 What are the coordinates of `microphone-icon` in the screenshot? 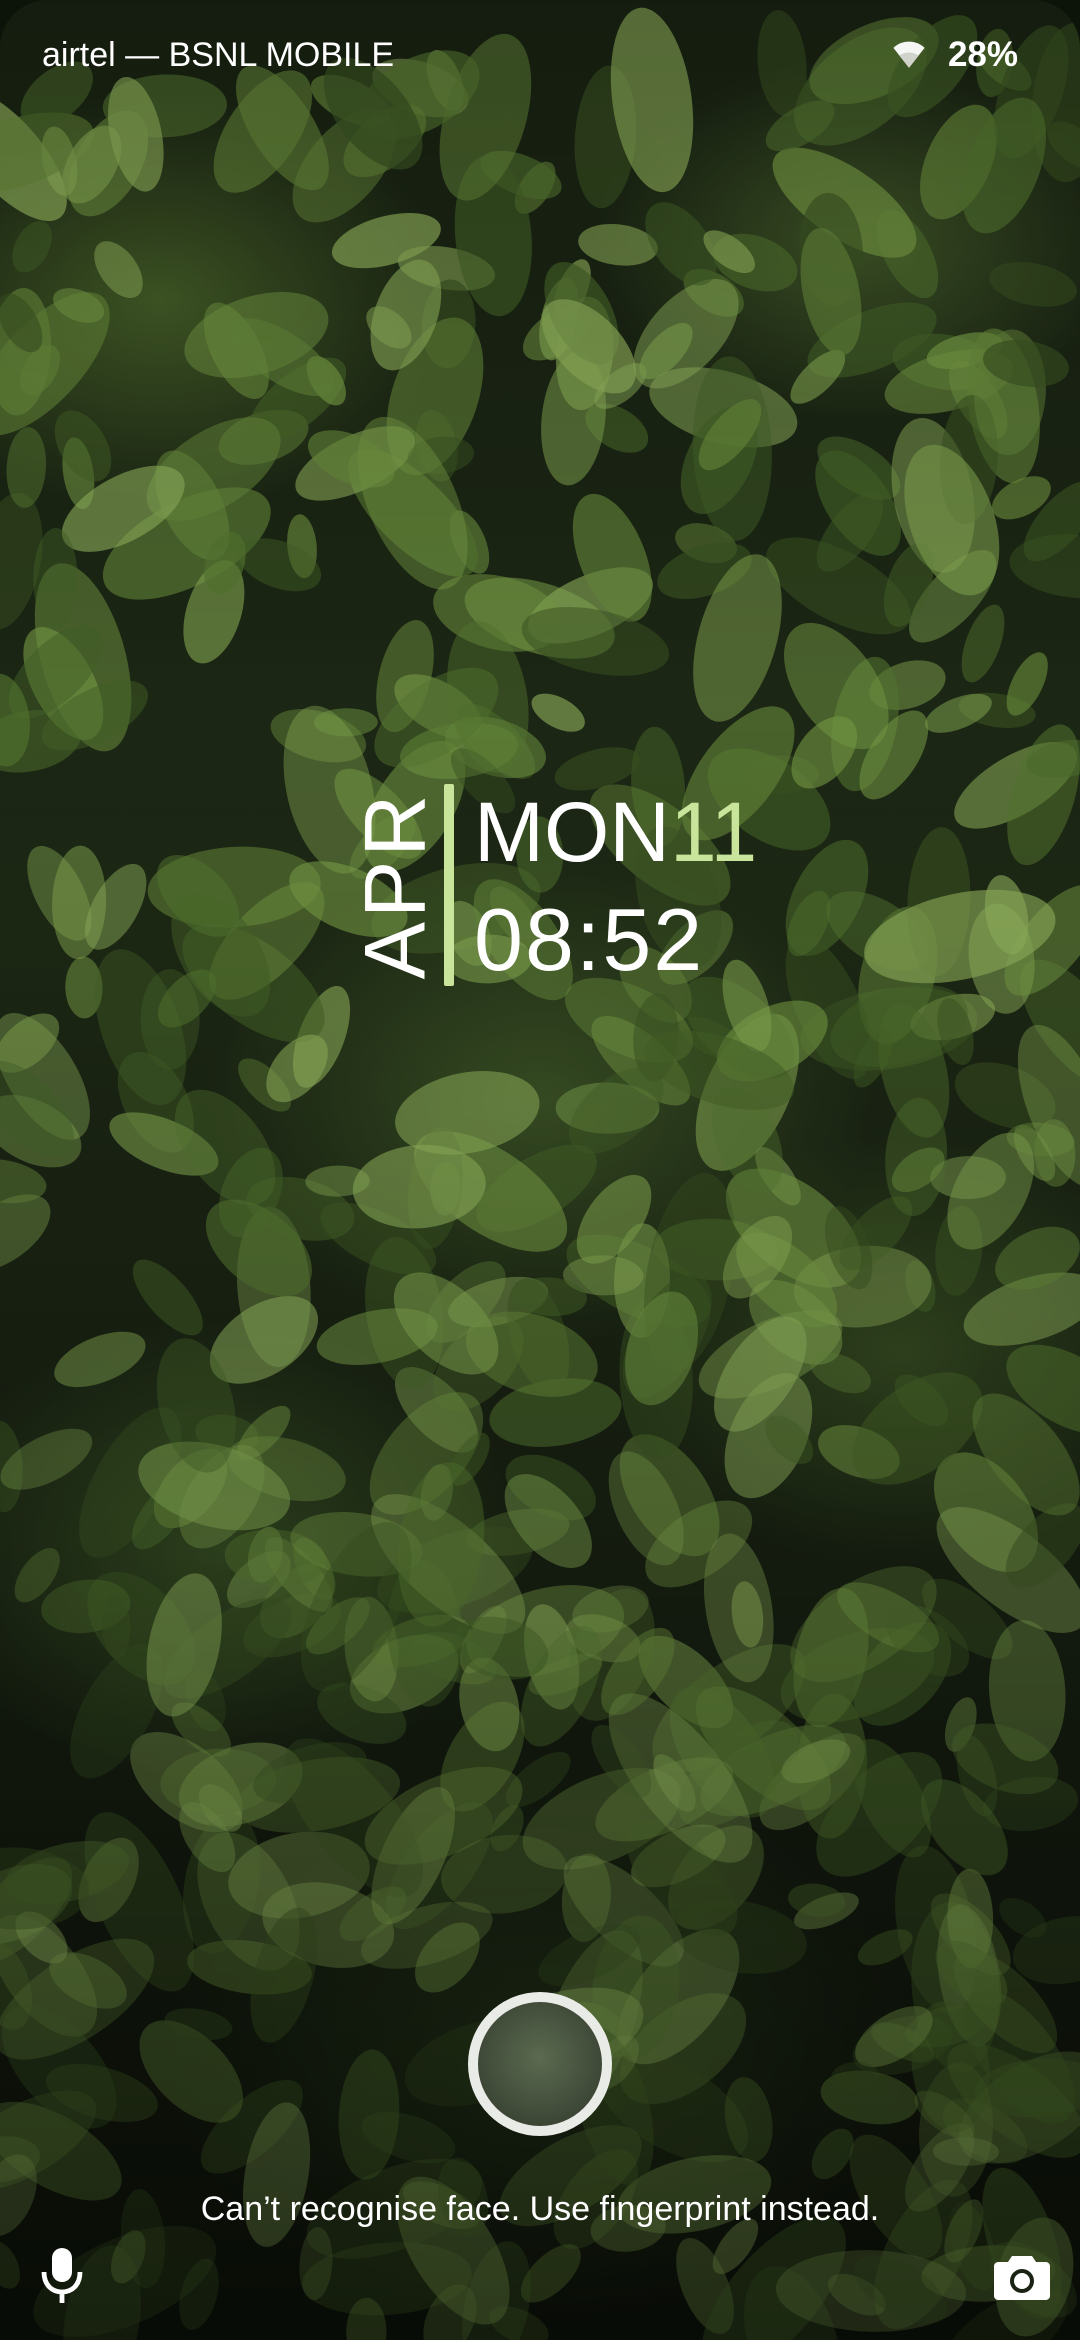 It's located at (62, 2275).